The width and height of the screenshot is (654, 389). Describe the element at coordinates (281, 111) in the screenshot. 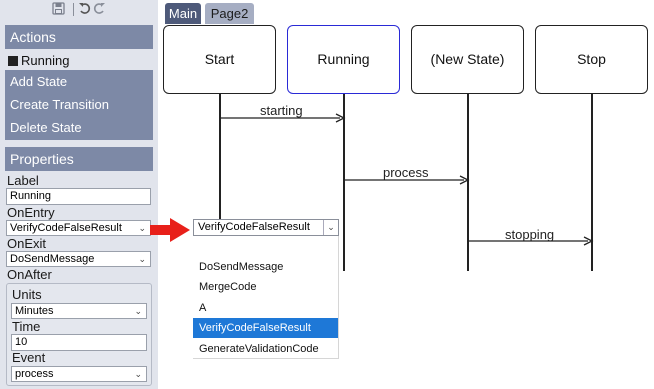

I see `transition-label-starting: starting` at that location.